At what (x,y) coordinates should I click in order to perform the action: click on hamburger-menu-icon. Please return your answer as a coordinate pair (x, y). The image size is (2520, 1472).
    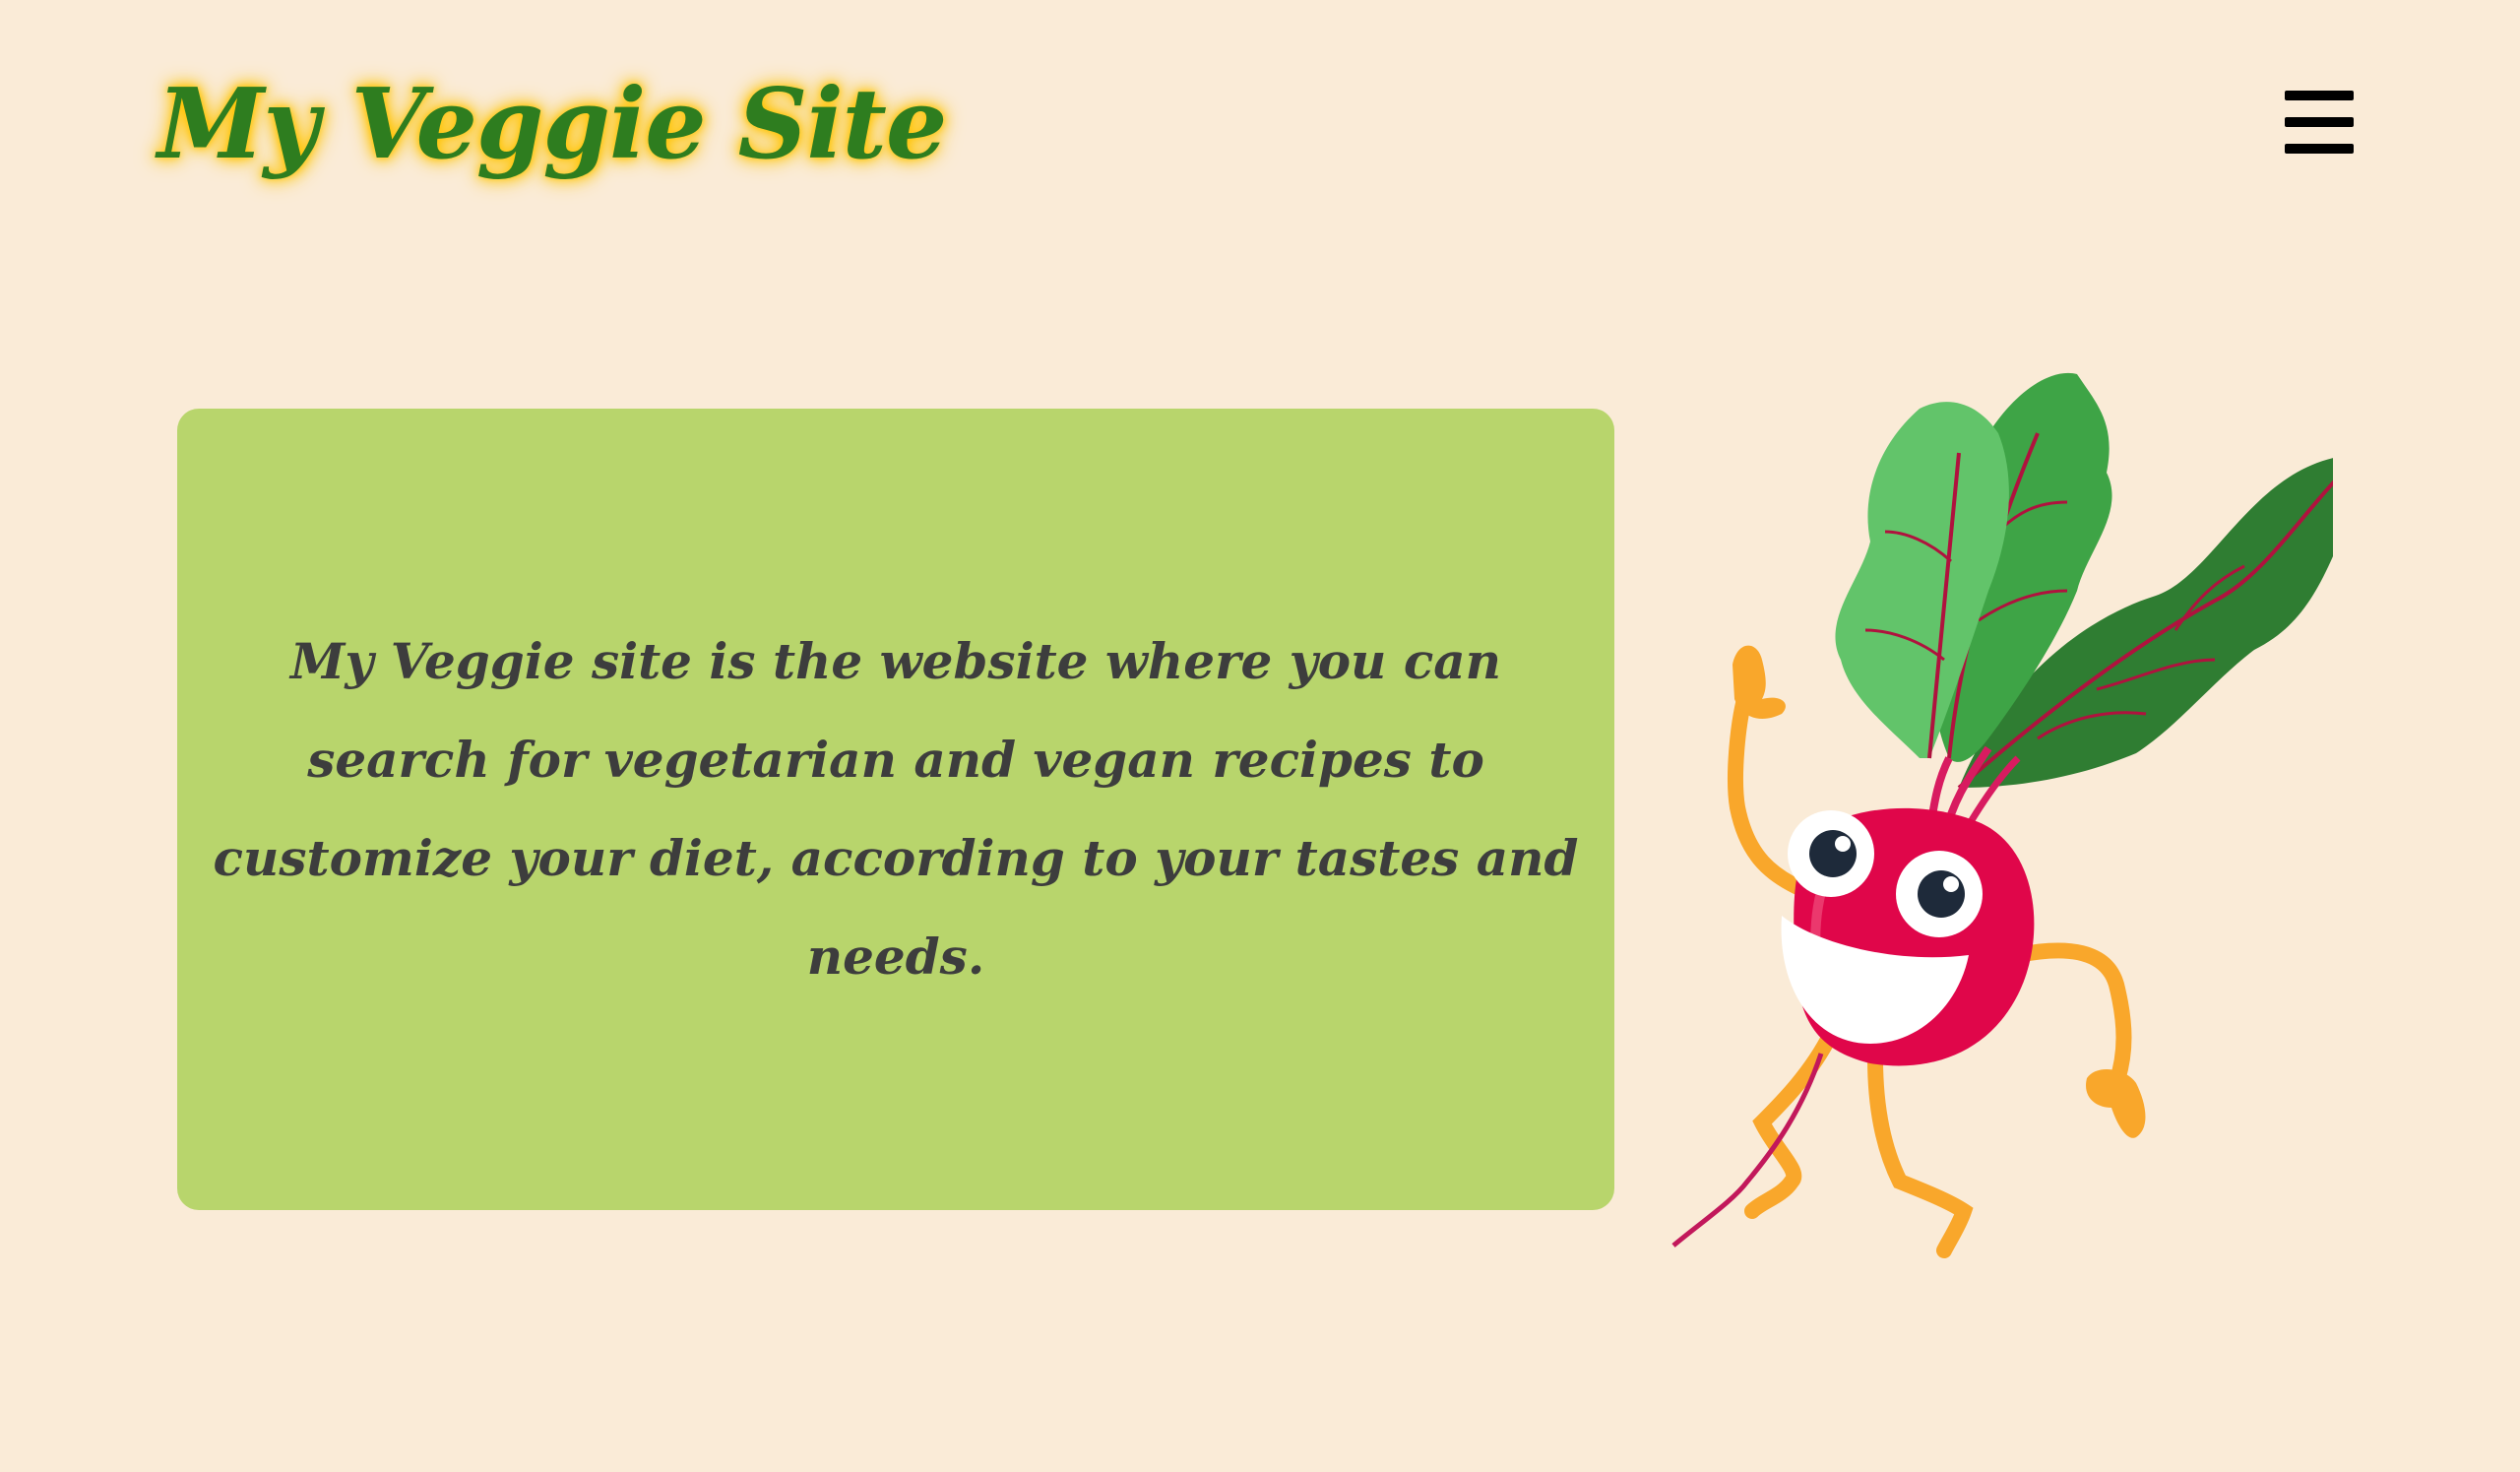
    Looking at the image, I should click on (2319, 122).